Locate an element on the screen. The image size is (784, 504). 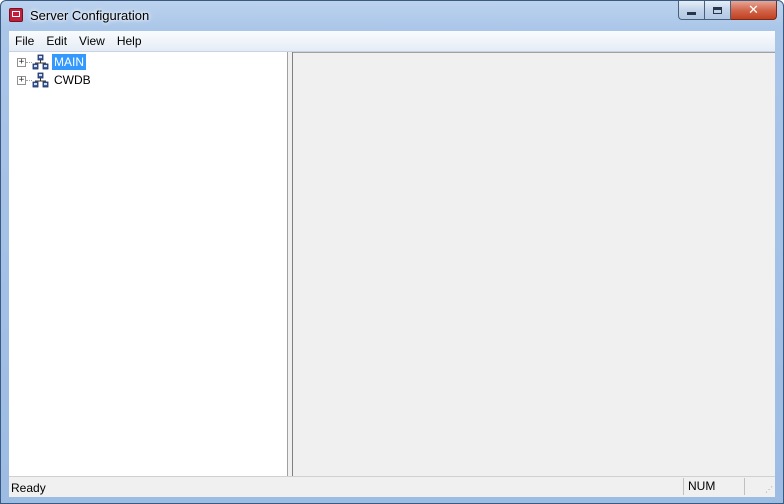
close-button: ✕ is located at coordinates (754, 10).